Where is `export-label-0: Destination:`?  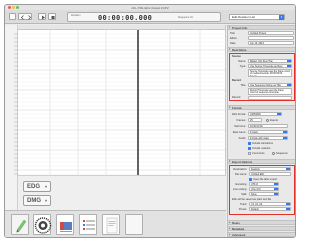 export-label-0: Destination: is located at coordinates (240, 169).